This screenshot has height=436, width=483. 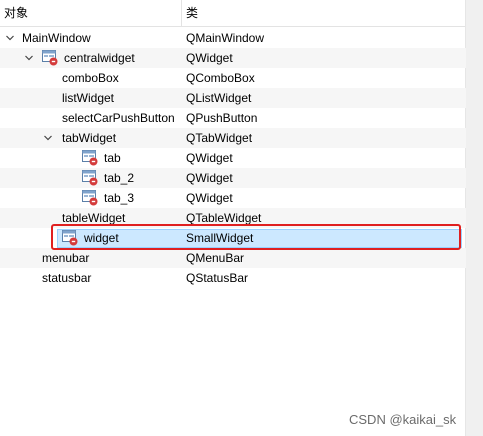 I want to click on tree-item-name: comboBox, so click(x=90, y=78).